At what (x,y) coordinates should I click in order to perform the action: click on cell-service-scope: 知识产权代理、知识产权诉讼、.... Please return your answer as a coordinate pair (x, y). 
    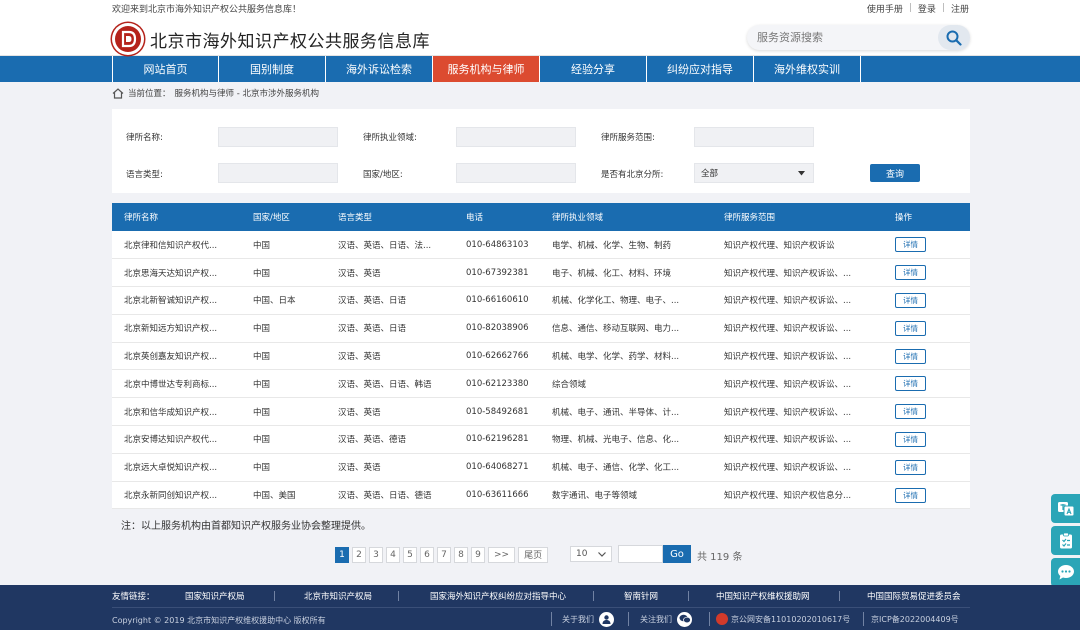
    Looking at the image, I should click on (788, 329).